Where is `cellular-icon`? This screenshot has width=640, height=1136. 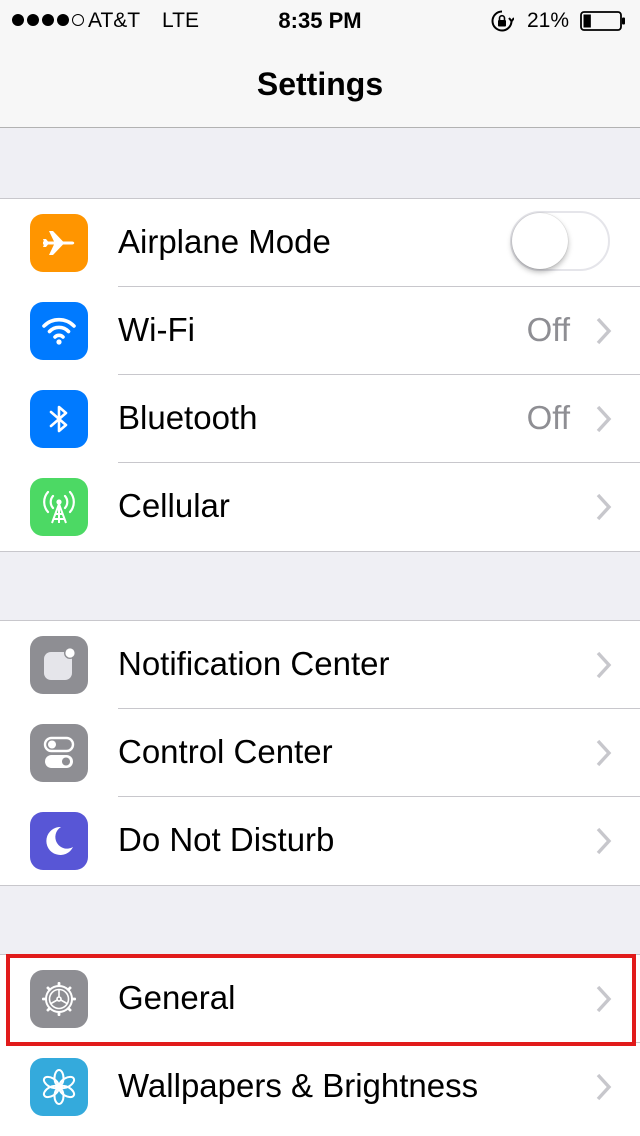 cellular-icon is located at coordinates (59, 507).